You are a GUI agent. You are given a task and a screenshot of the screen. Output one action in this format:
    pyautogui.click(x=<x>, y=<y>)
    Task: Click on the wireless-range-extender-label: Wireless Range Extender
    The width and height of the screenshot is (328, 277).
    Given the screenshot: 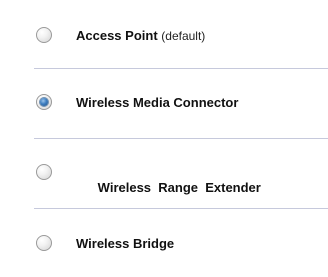 What is the action you would take?
    pyautogui.click(x=168, y=187)
    